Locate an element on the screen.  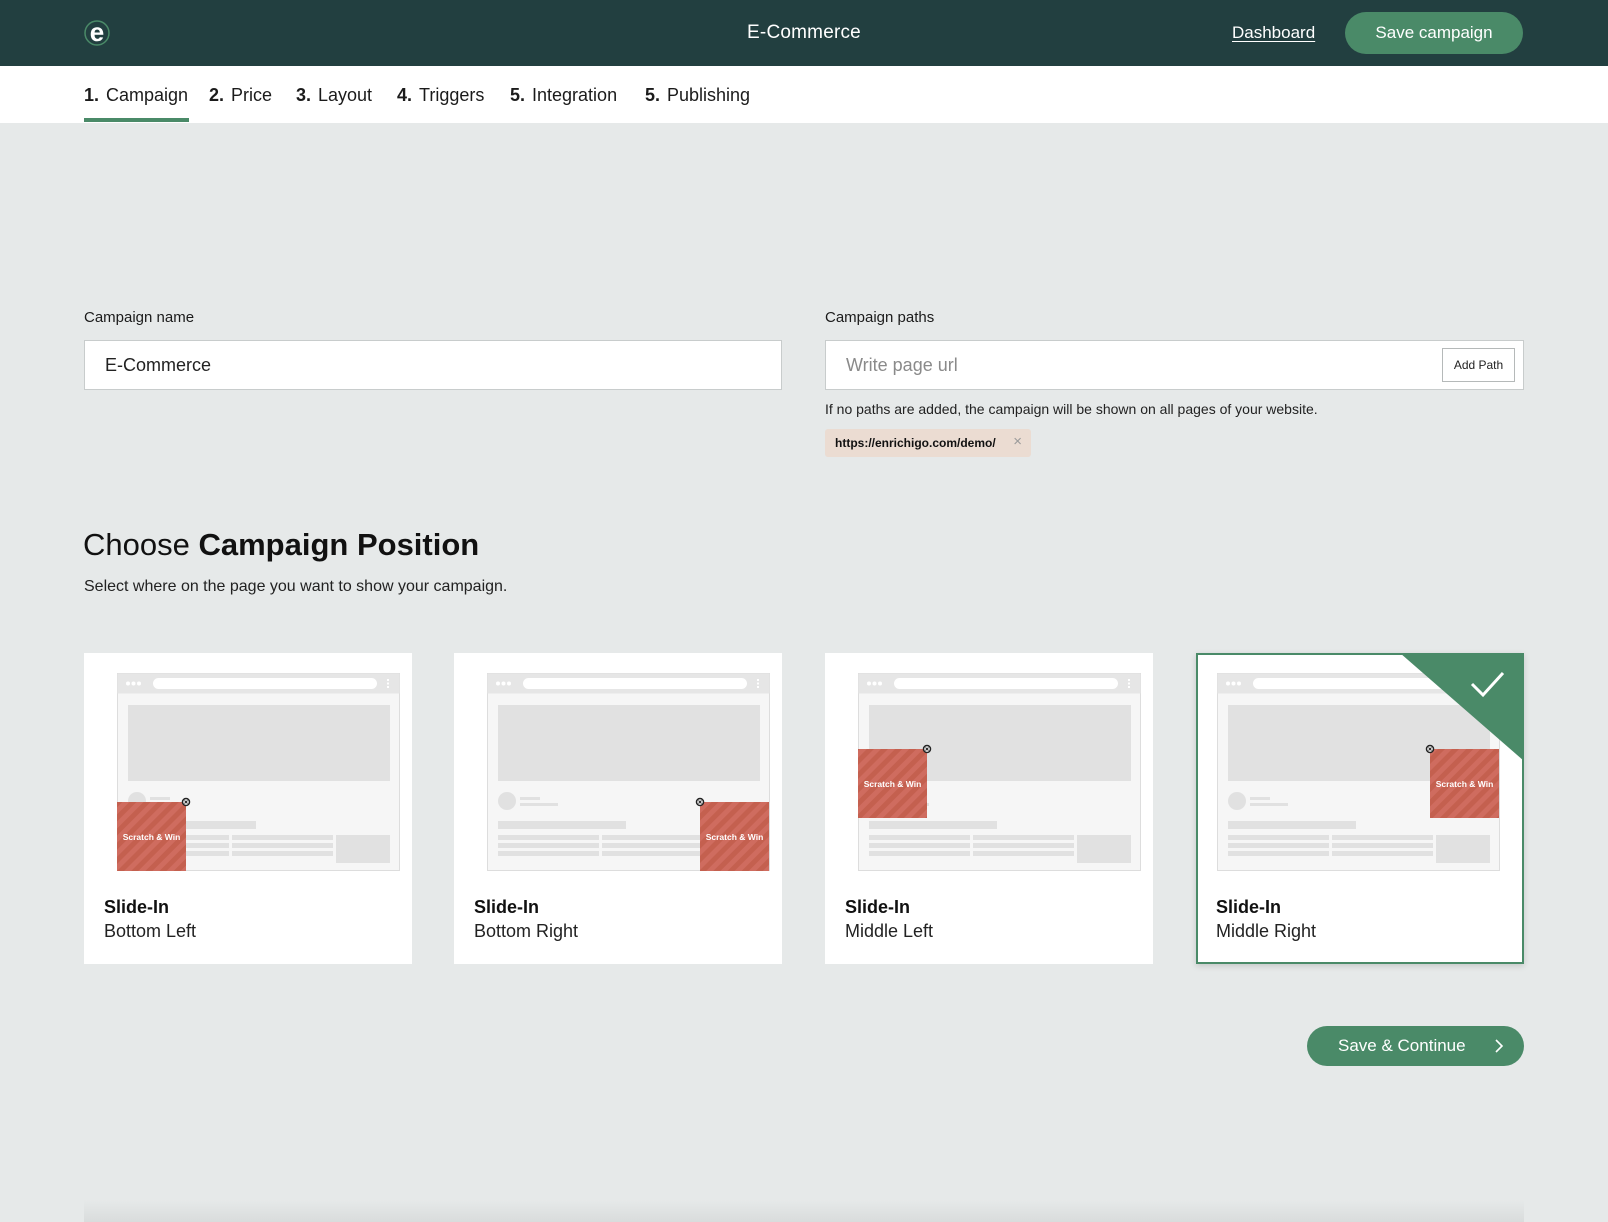
save-and-continue-button: Save & Continue is located at coordinates (1415, 1046).